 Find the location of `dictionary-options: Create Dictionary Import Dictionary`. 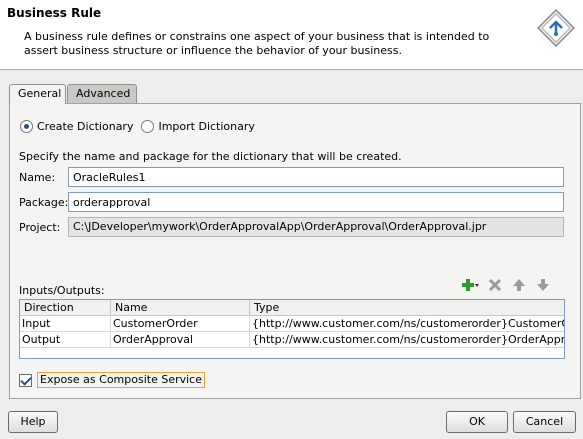

dictionary-options: Create Dictionary Import Dictionary is located at coordinates (141, 126).